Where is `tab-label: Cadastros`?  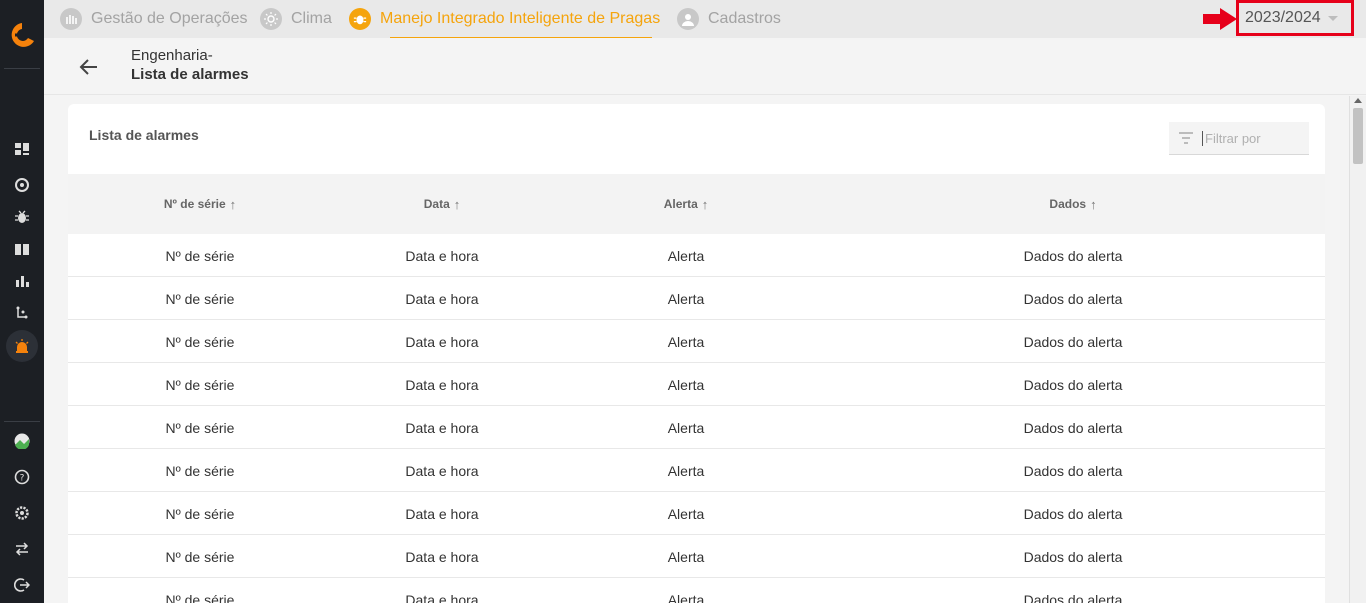
tab-label: Cadastros is located at coordinates (744, 18).